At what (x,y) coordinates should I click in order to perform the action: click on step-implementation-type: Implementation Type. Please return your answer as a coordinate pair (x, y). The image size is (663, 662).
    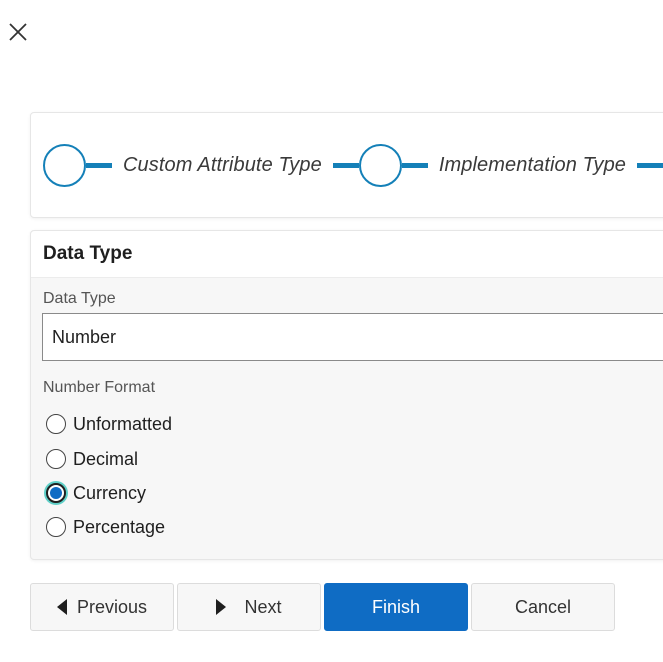
    Looking at the image, I should click on (497, 165).